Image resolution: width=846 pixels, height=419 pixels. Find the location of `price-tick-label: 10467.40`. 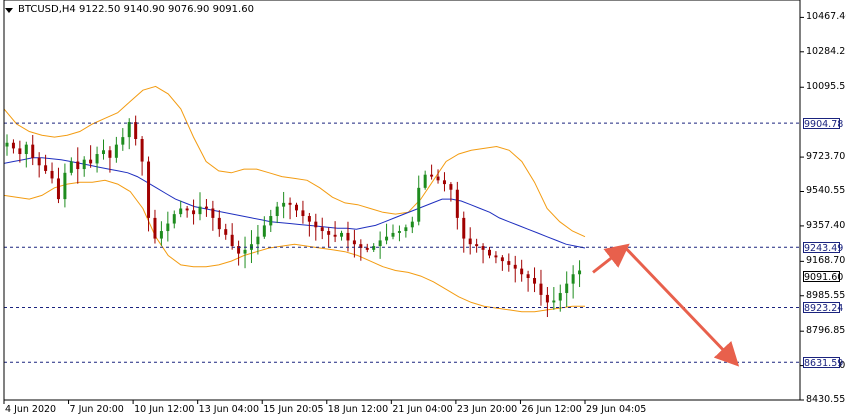

price-tick-label: 10467.40 is located at coordinates (826, 17).